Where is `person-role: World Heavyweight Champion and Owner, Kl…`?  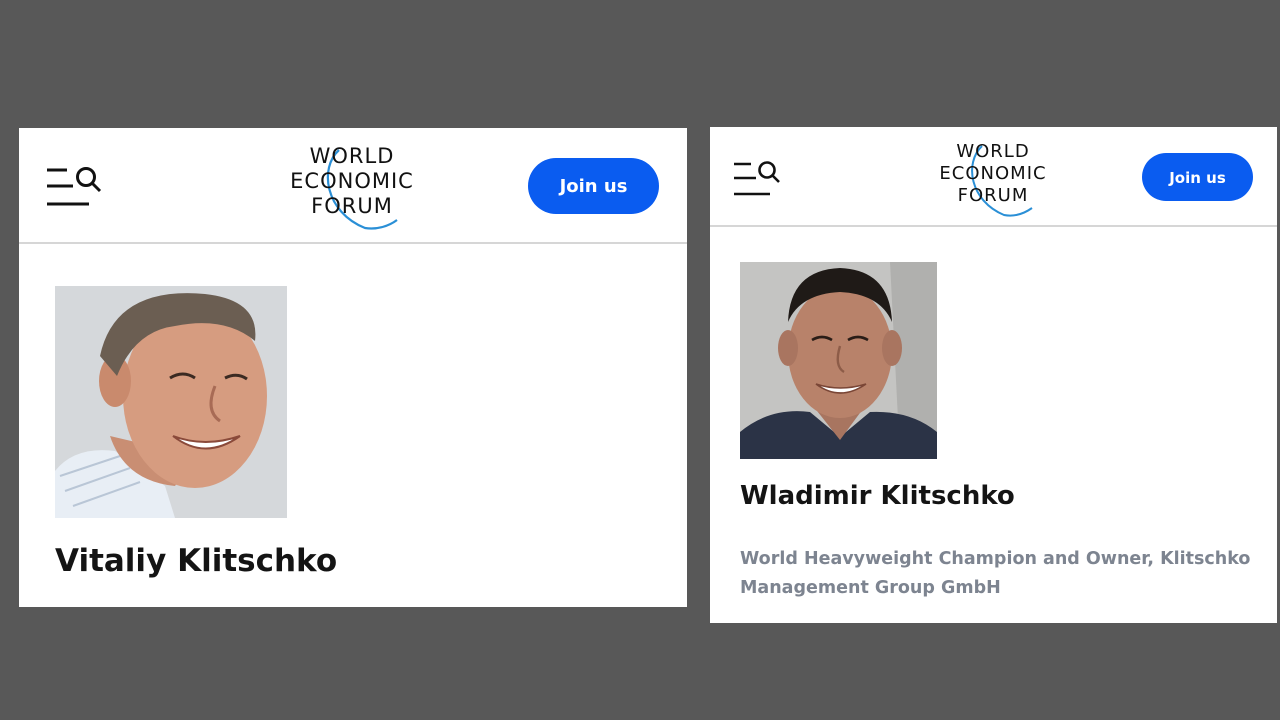 person-role: World Heavyweight Champion and Owner, Kl… is located at coordinates (995, 573).